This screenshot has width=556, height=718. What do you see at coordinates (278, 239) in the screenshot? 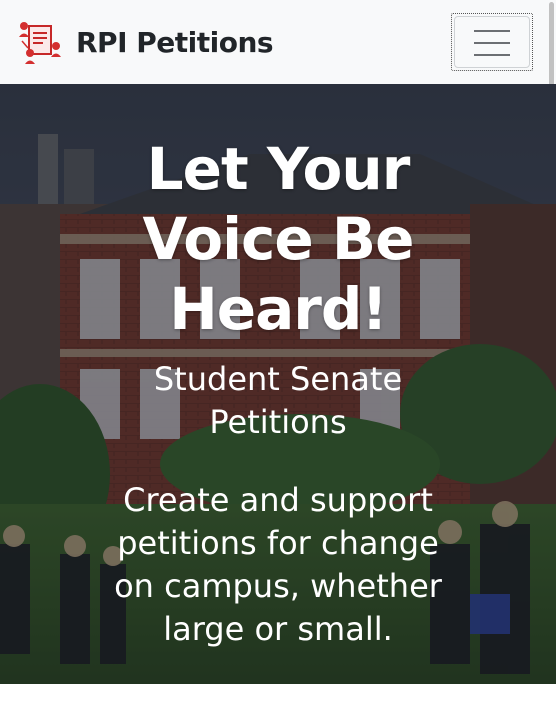
I see `hero-title: Let Your Voice Be Heard!` at bounding box center [278, 239].